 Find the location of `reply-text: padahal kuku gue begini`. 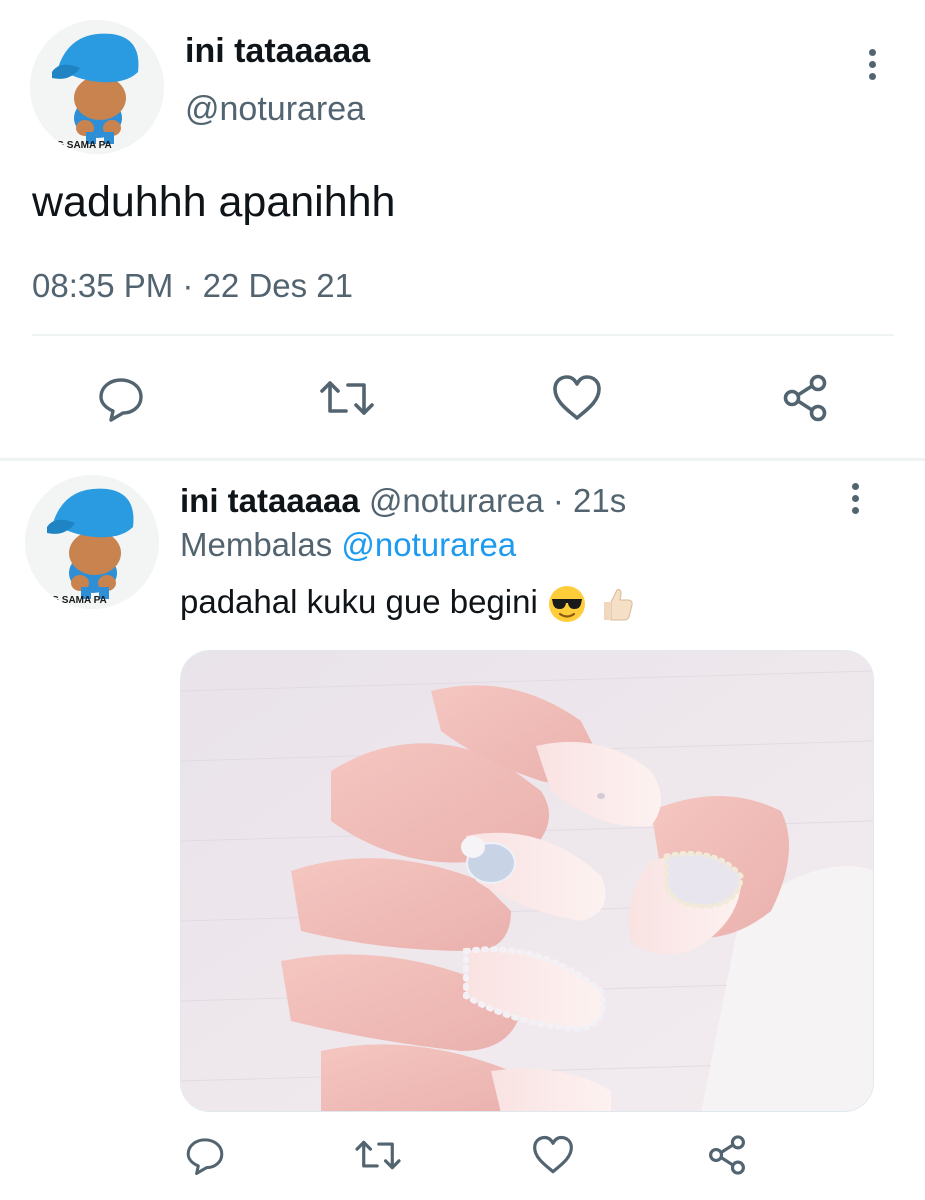

reply-text: padahal kuku gue begini is located at coordinates (408, 603).